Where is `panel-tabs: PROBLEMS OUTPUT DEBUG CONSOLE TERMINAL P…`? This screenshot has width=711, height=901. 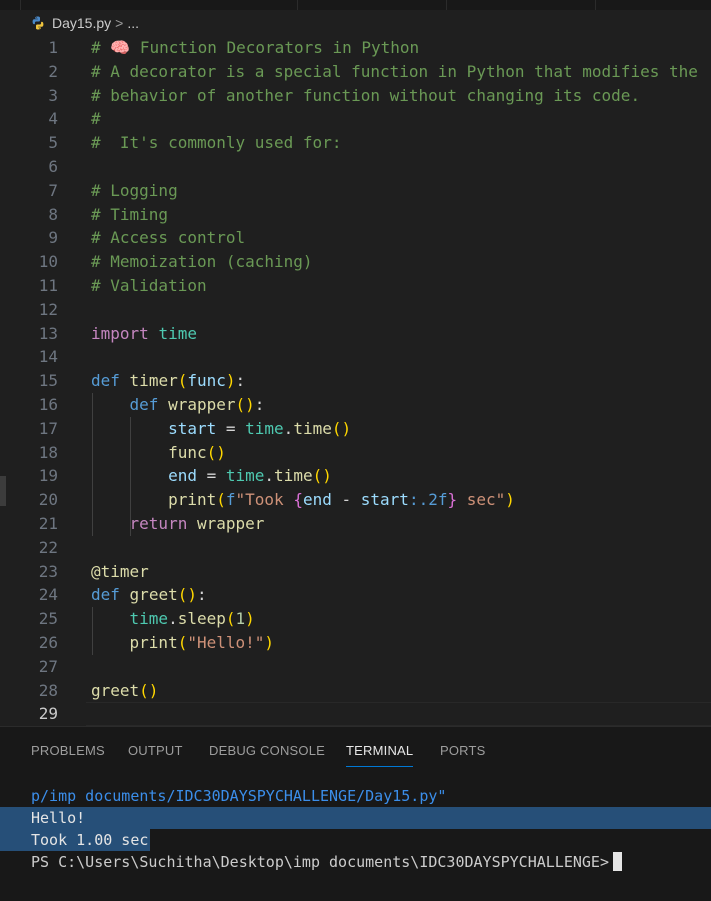
panel-tabs: PROBLEMS OUTPUT DEBUG CONSOLE TERMINAL P… is located at coordinates (355, 751).